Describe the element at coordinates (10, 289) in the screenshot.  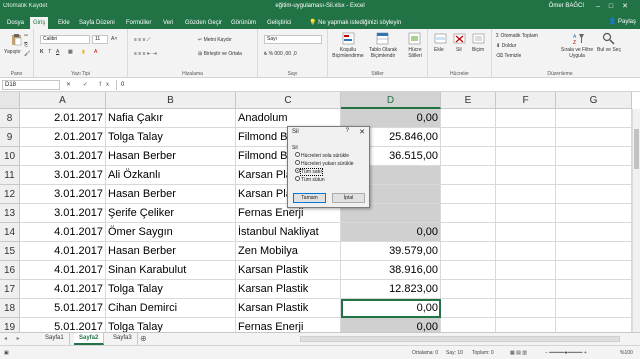
I see `row-header: 17` at that location.